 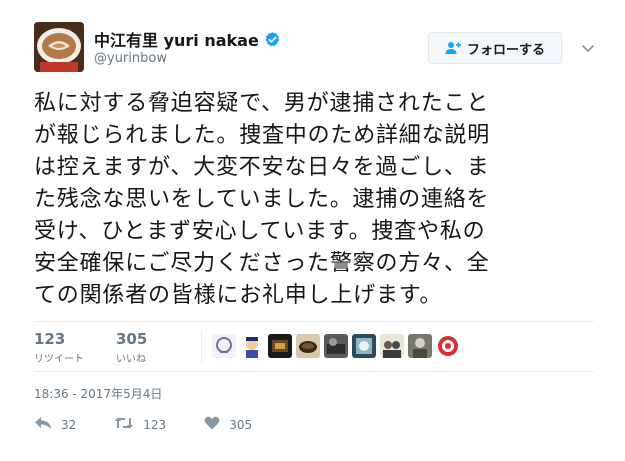 I want to click on tweet-line: 受け、ひとまず安心しています。捜査や私の, so click(x=260, y=231).